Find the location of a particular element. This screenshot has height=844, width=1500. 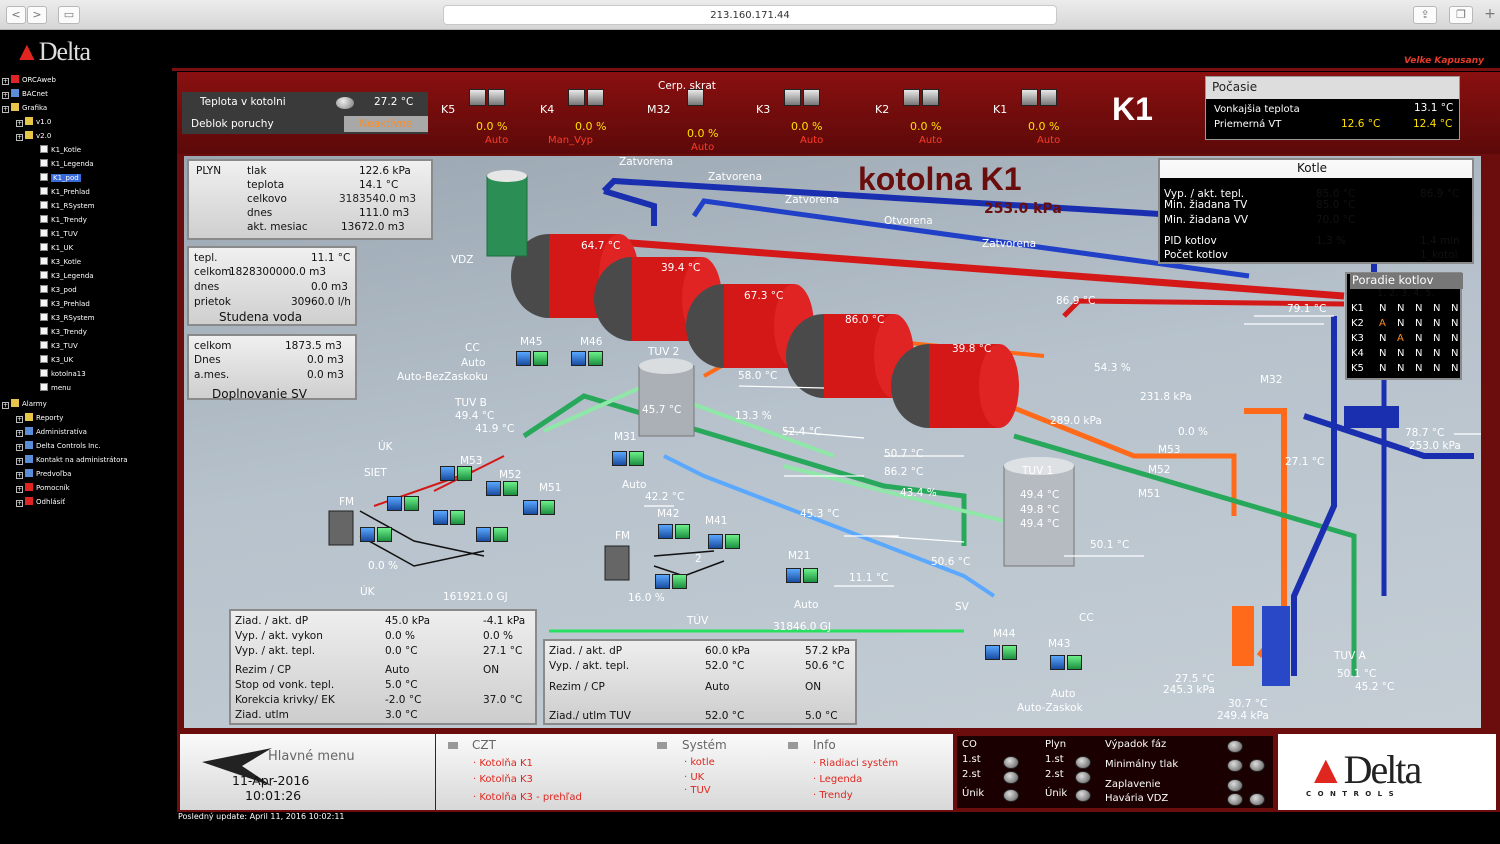

tree-item: K3_Trendy is located at coordinates (63, 332).